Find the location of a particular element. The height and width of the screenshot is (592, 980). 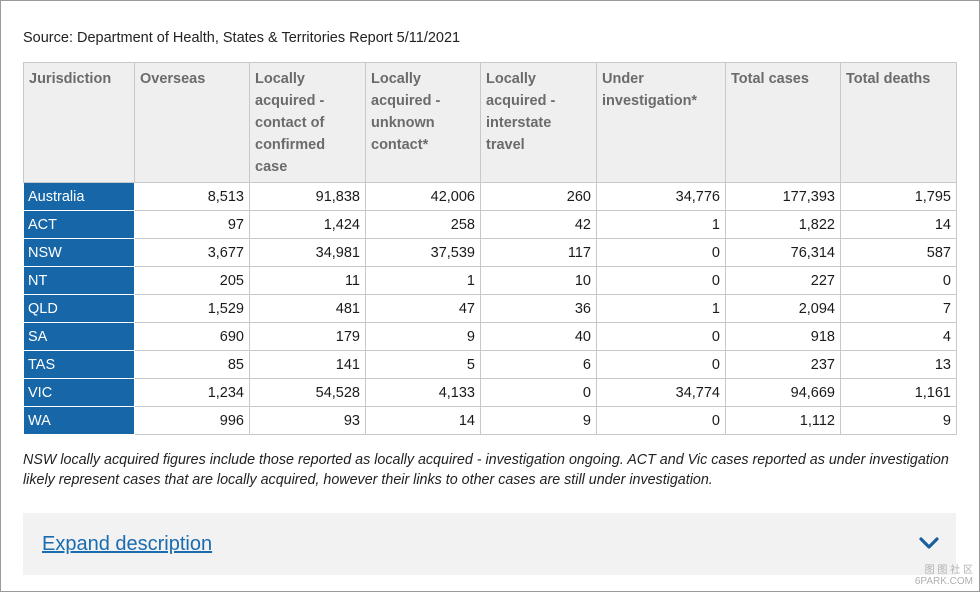

column-header: Jurisdiction is located at coordinates (79, 122).